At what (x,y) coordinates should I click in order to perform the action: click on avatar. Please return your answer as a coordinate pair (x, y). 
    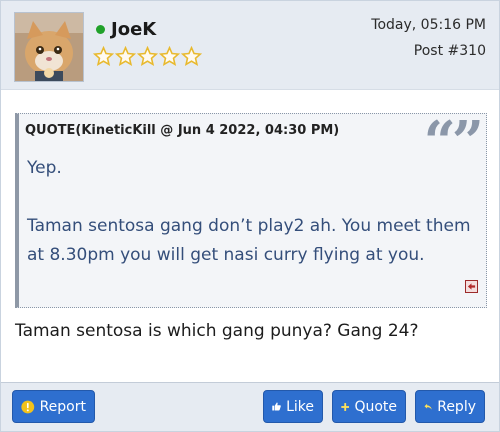
    Looking at the image, I should click on (49, 47).